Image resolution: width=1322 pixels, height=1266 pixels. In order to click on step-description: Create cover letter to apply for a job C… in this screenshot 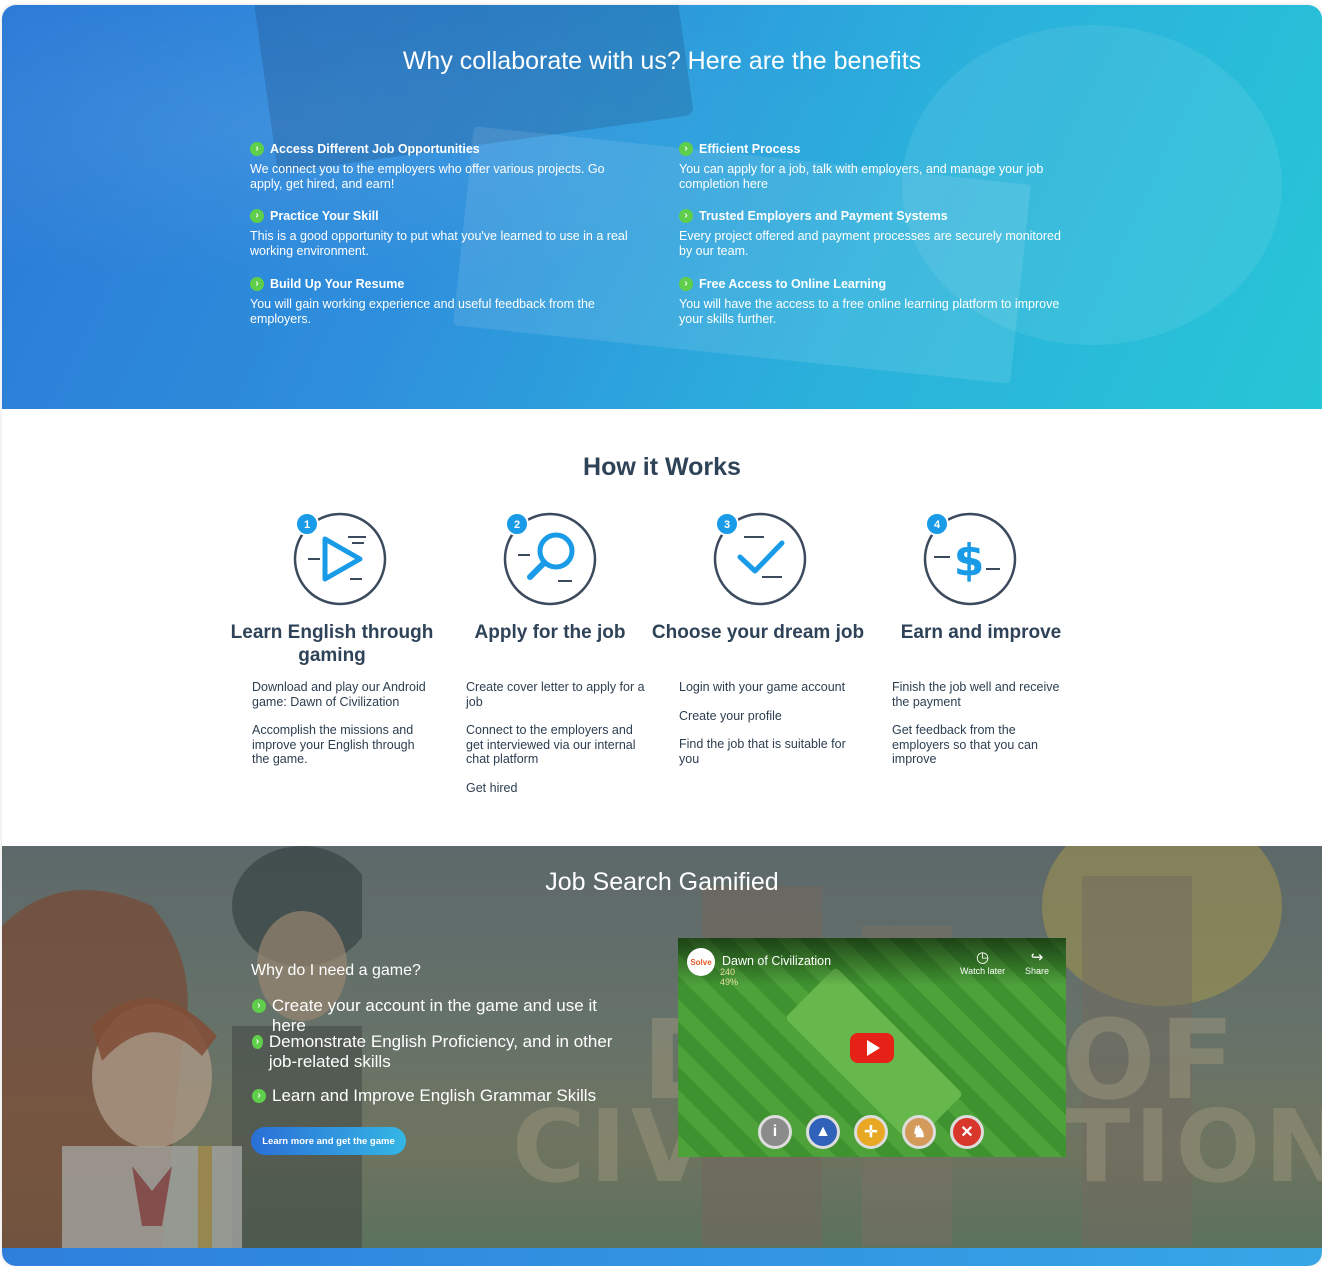, I will do `click(556, 744)`.